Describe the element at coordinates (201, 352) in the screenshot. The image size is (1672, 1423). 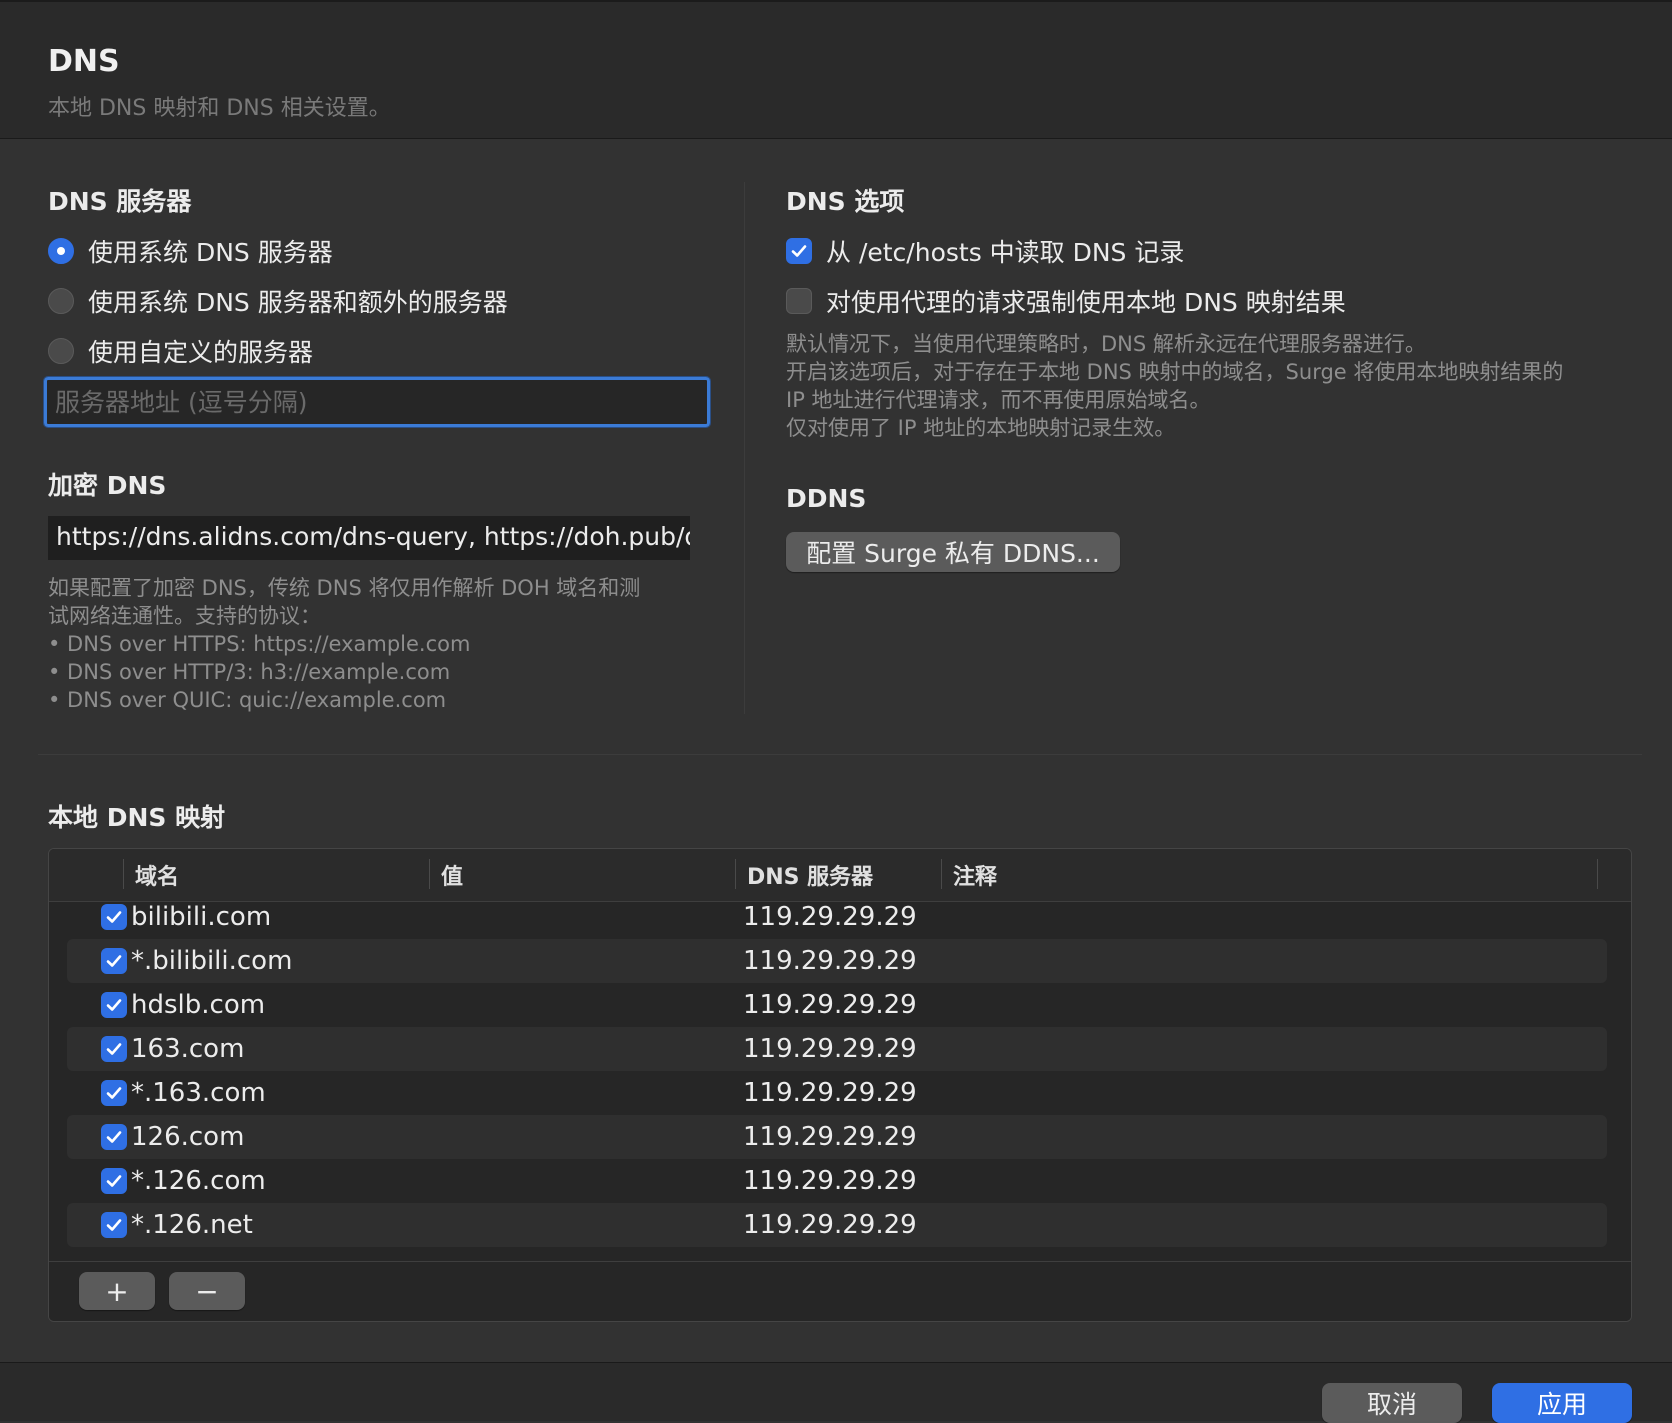
I see `radio-custom-servers-label: 使用自定义的服务器` at that location.